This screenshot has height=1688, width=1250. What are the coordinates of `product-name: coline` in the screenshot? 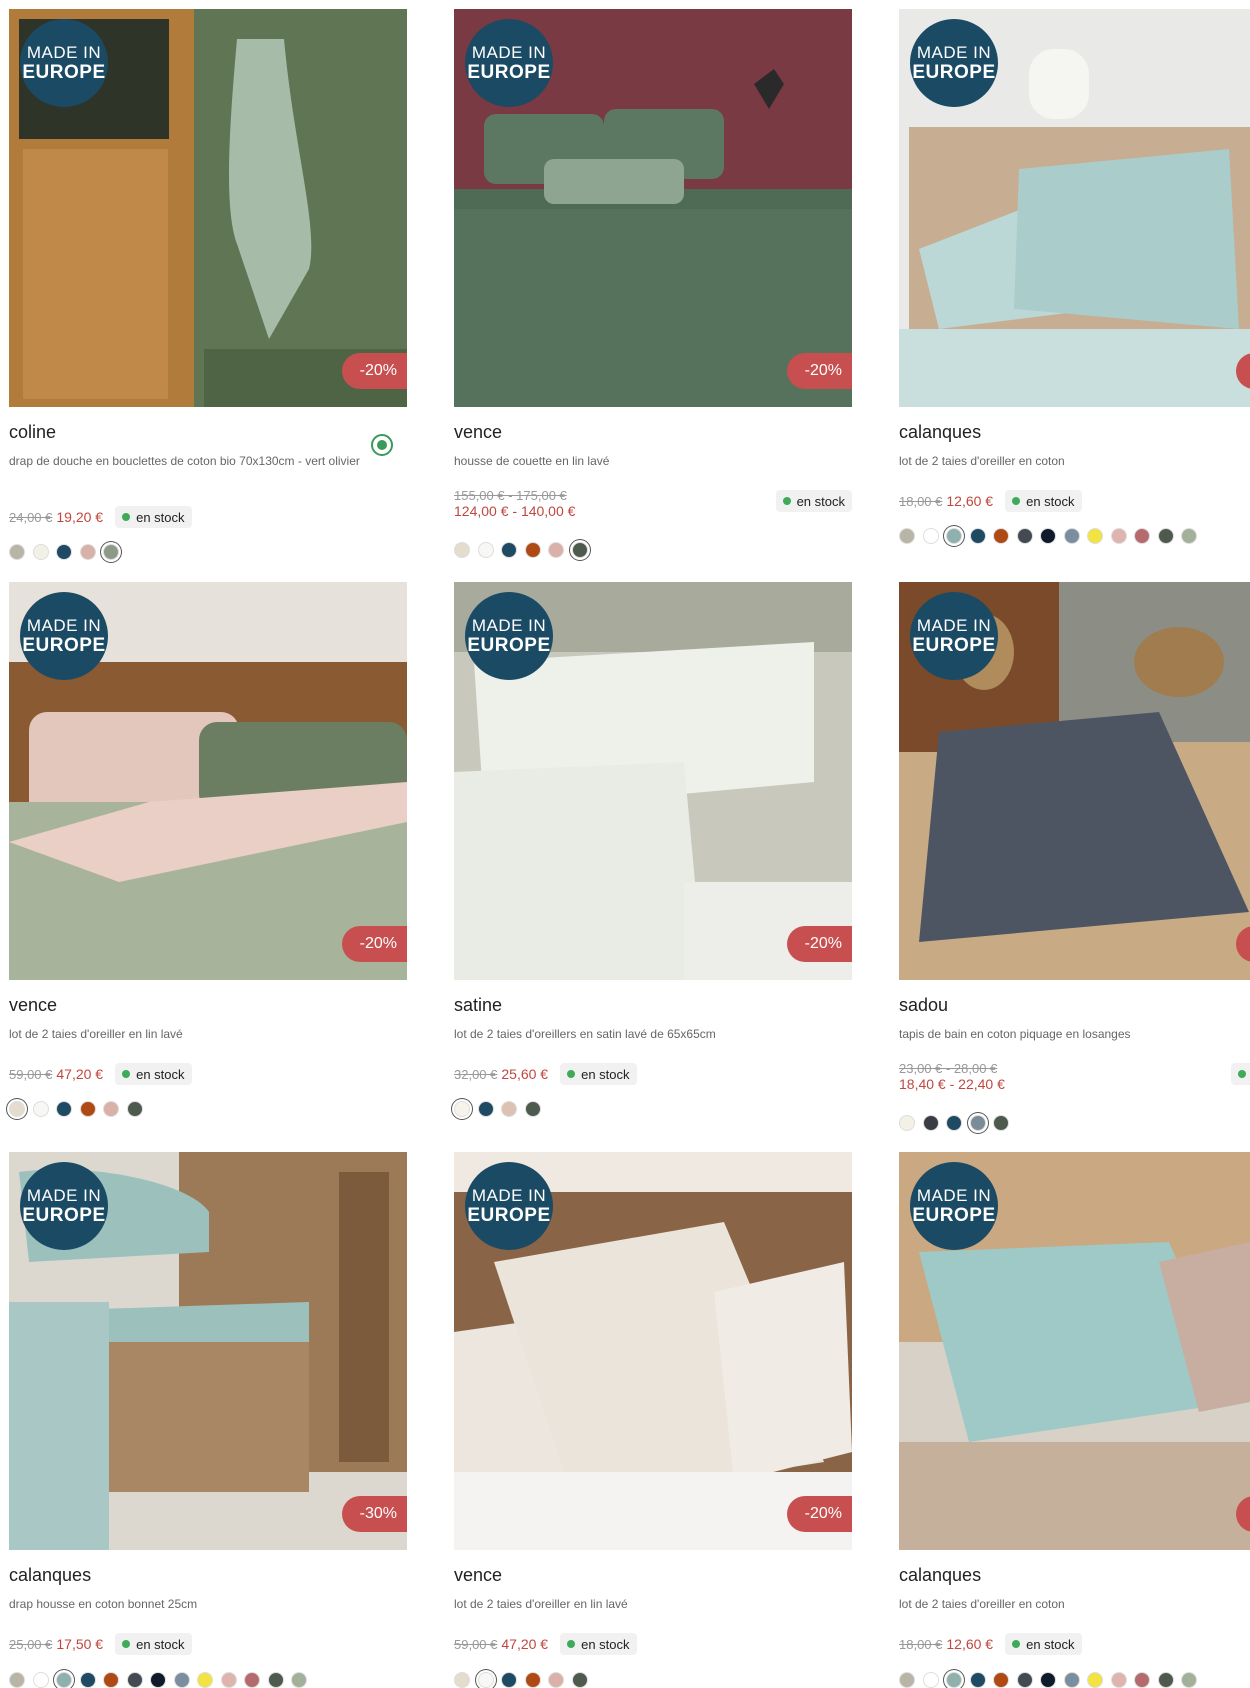 It's located at (32, 432).